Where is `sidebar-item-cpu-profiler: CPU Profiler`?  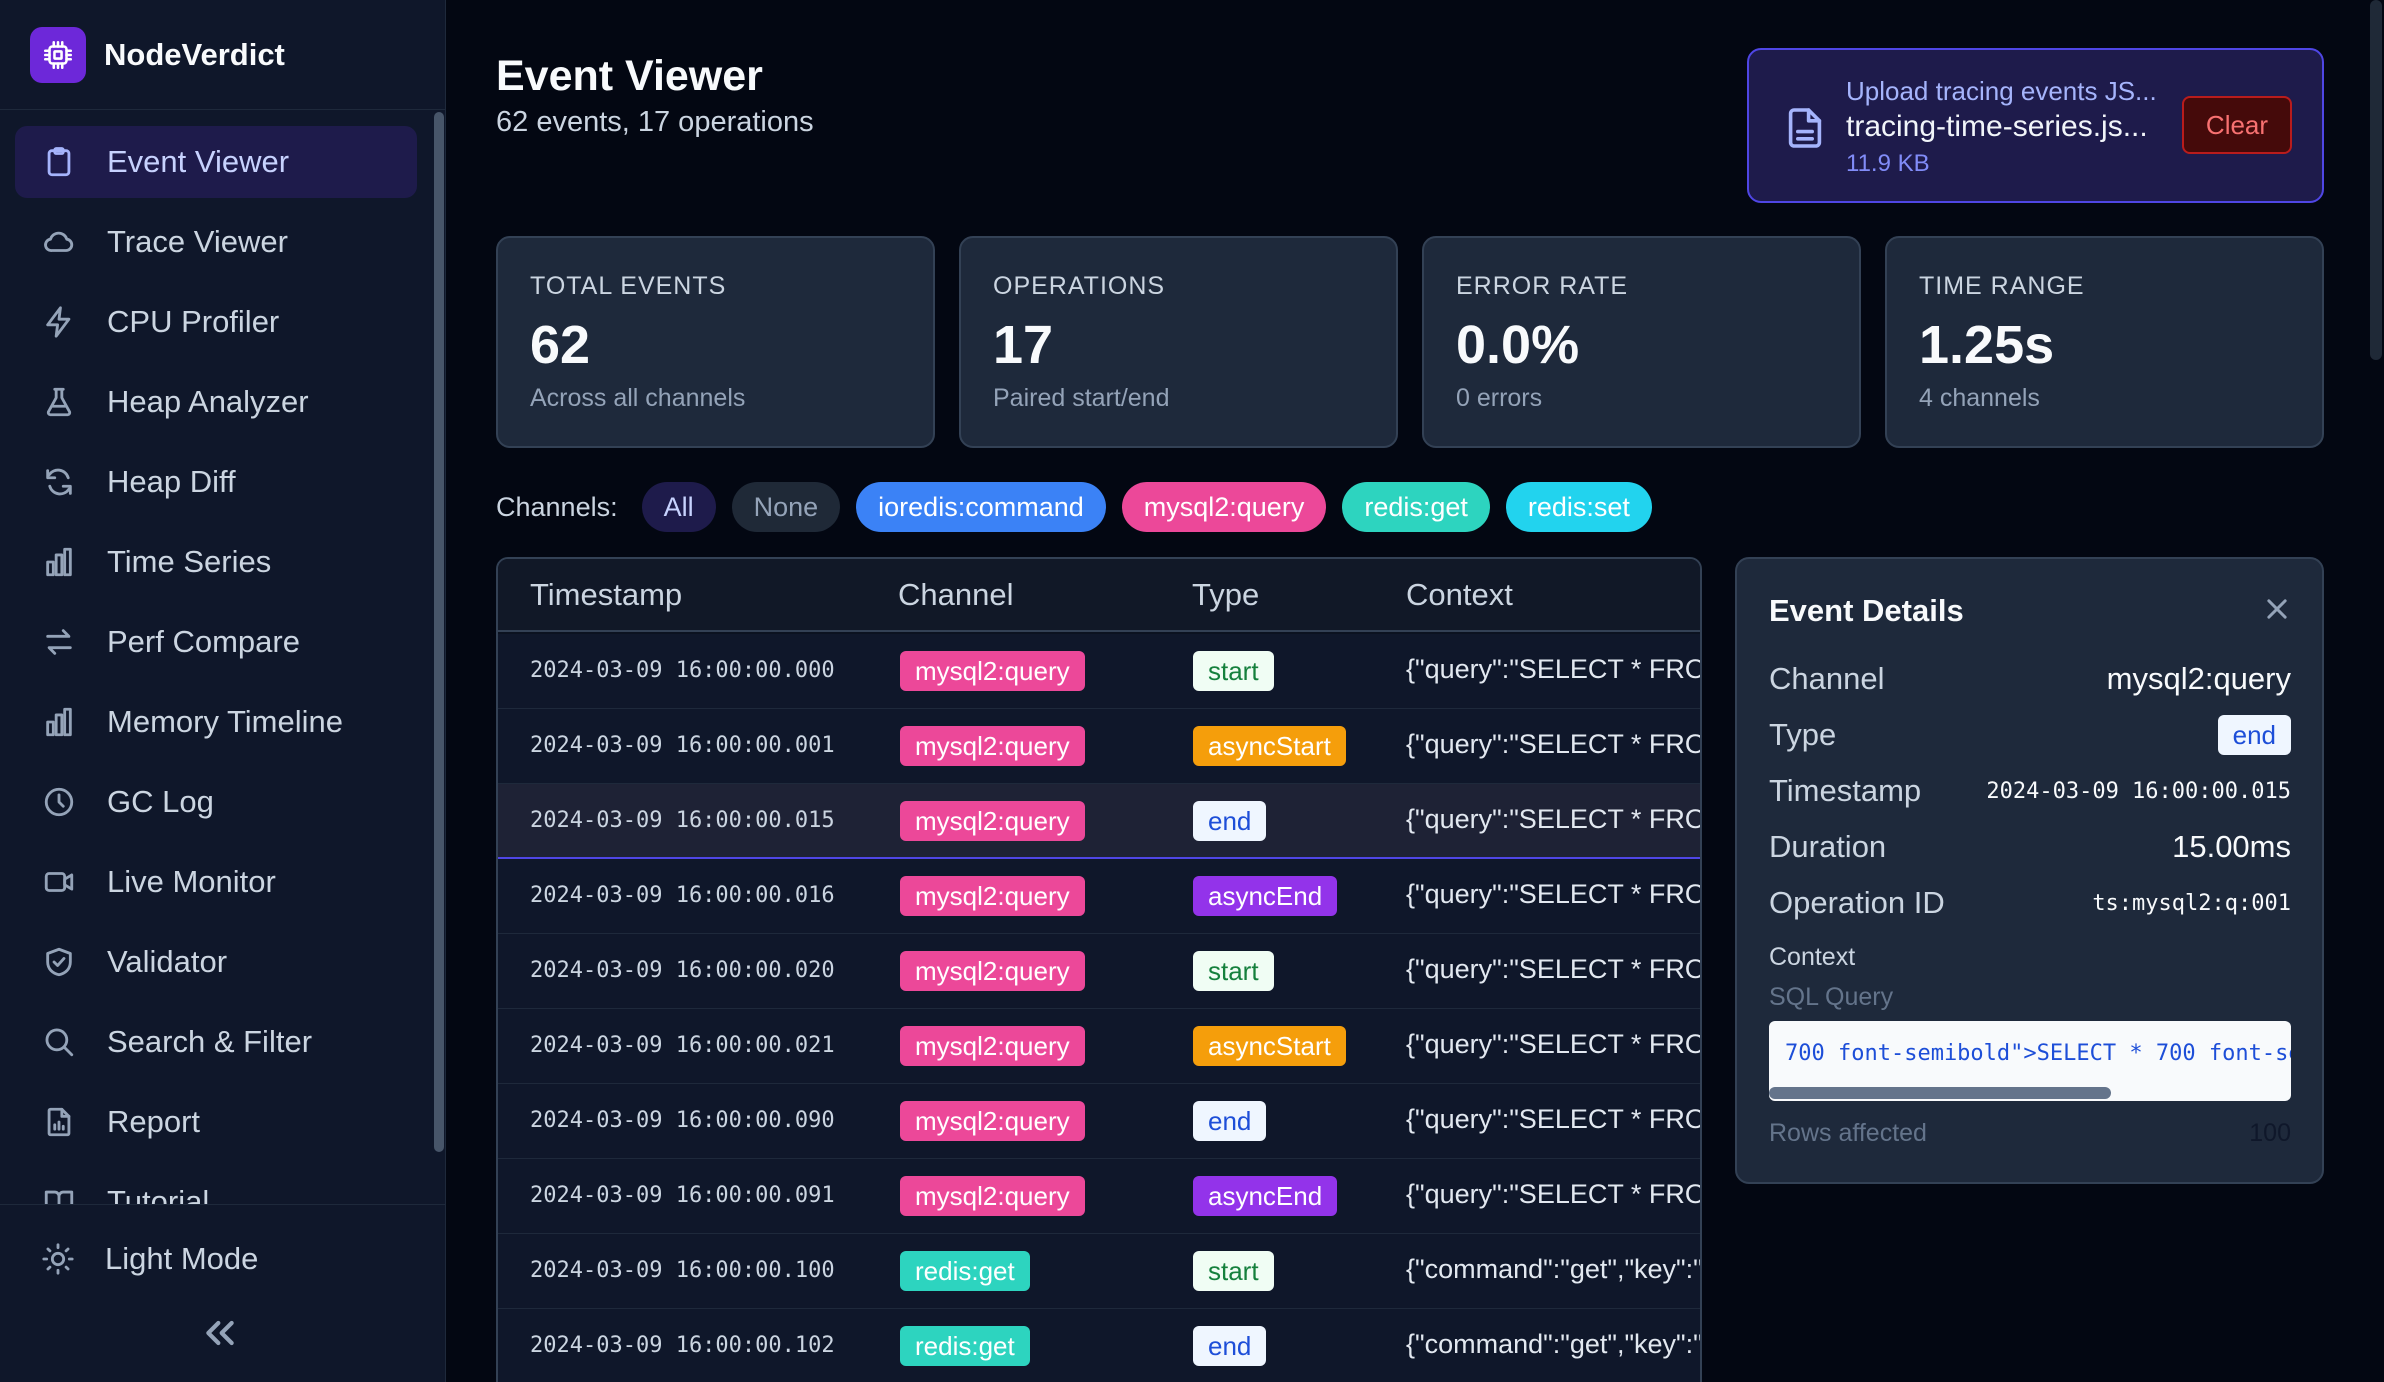
sidebar-item-cpu-profiler: CPU Profiler is located at coordinates (216, 322).